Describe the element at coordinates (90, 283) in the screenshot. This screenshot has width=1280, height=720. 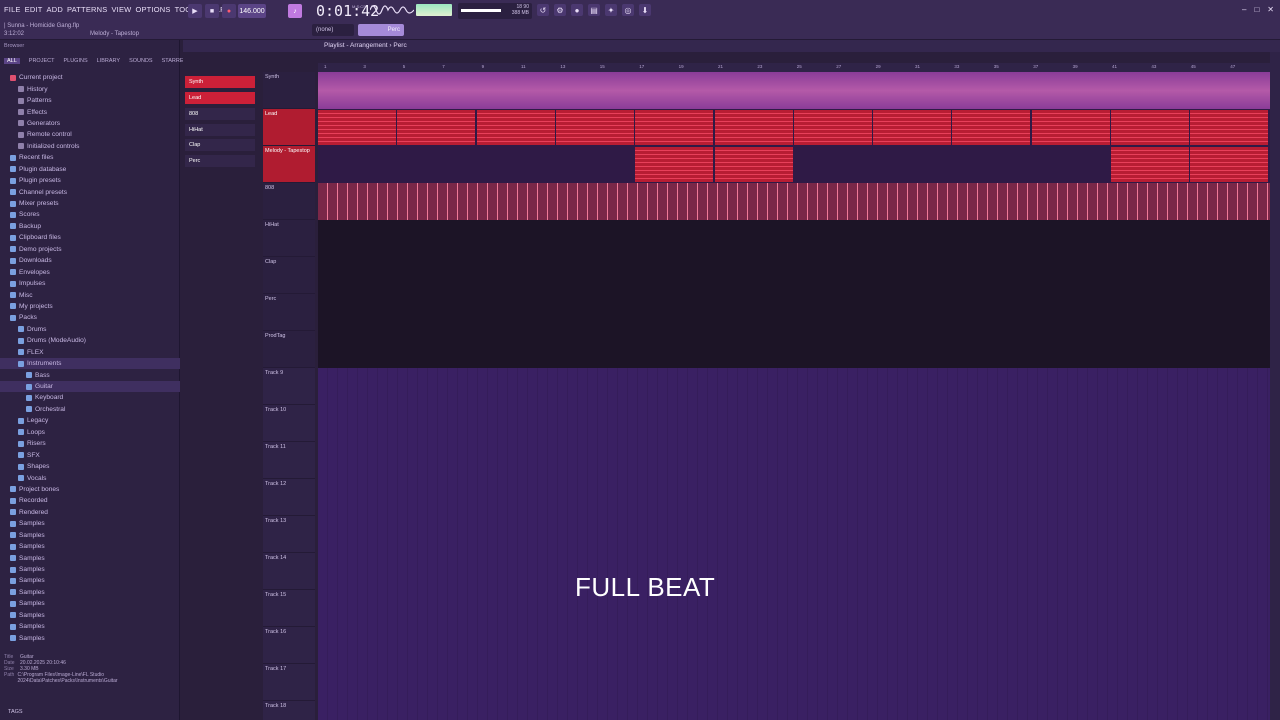
I see `browser-item: Impulses` at that location.